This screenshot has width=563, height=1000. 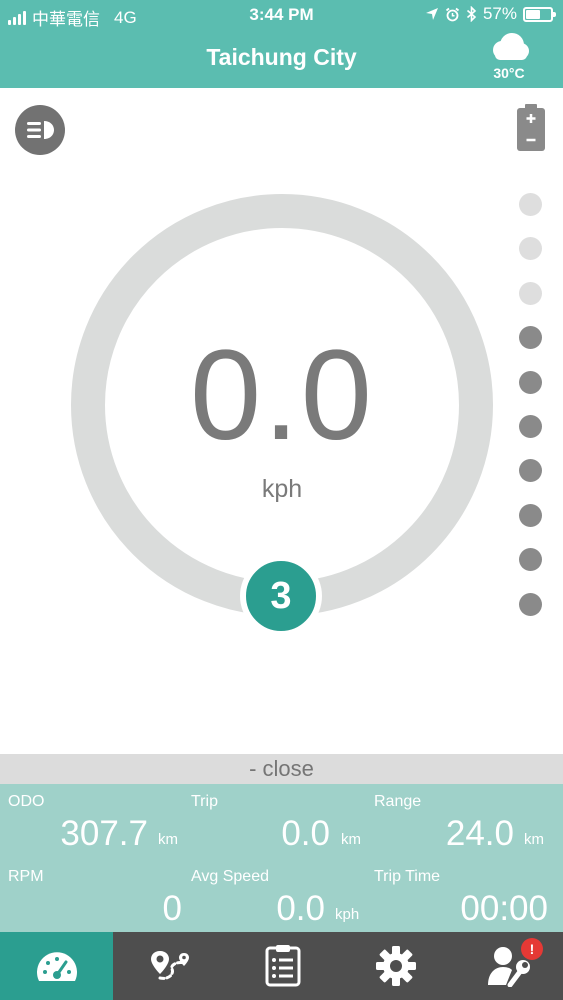 What do you see at coordinates (511, 46) in the screenshot?
I see `cloud-icon` at bounding box center [511, 46].